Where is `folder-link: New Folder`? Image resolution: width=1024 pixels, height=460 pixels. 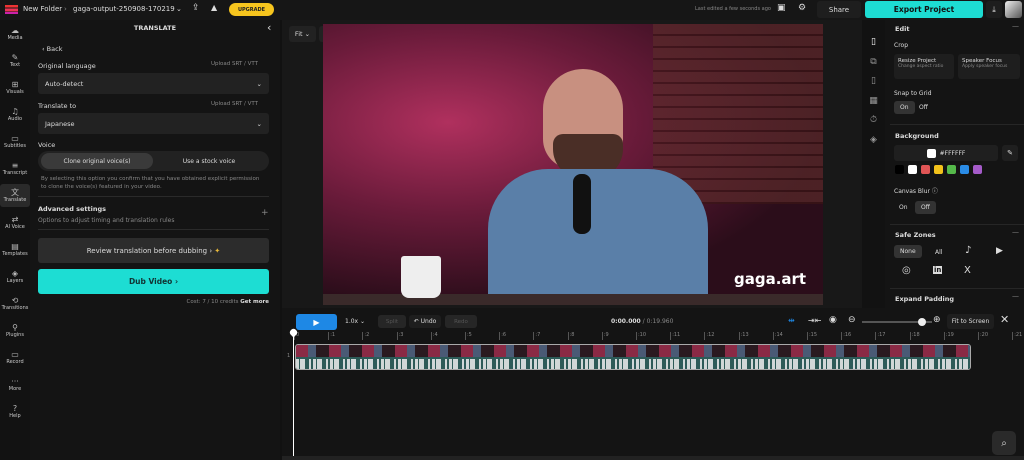
folder-link: New Folder is located at coordinates (42, 9).